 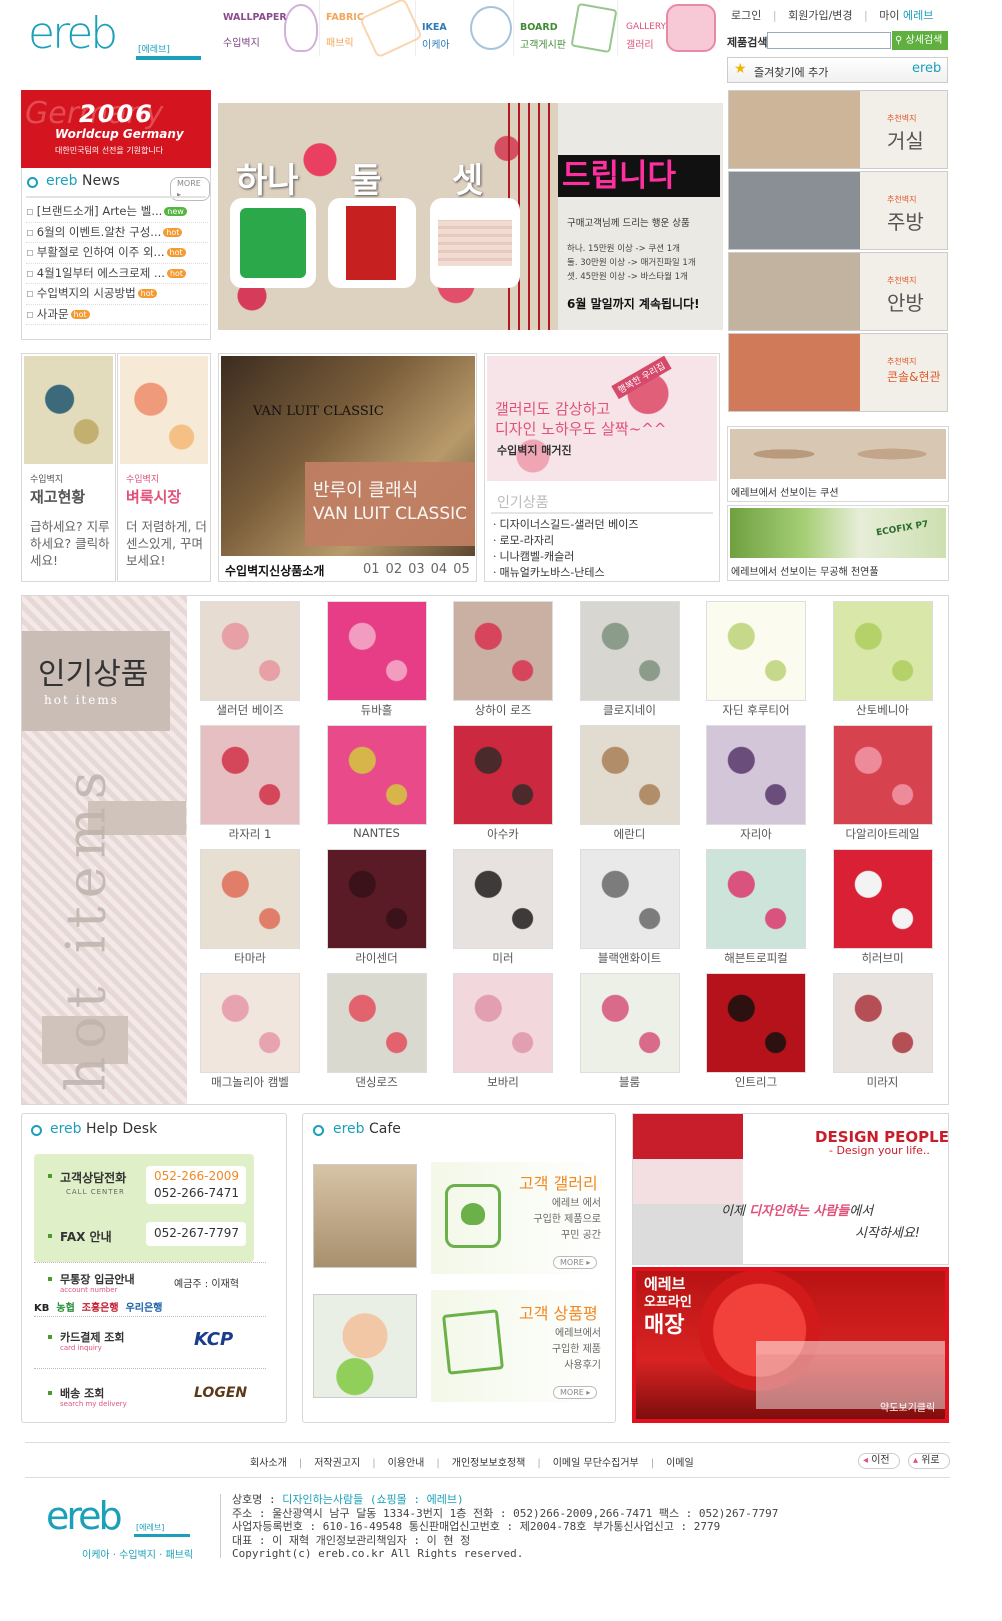 What do you see at coordinates (756, 907) in the screenshot?
I see `hot-product: 해븐트로피컬` at bounding box center [756, 907].